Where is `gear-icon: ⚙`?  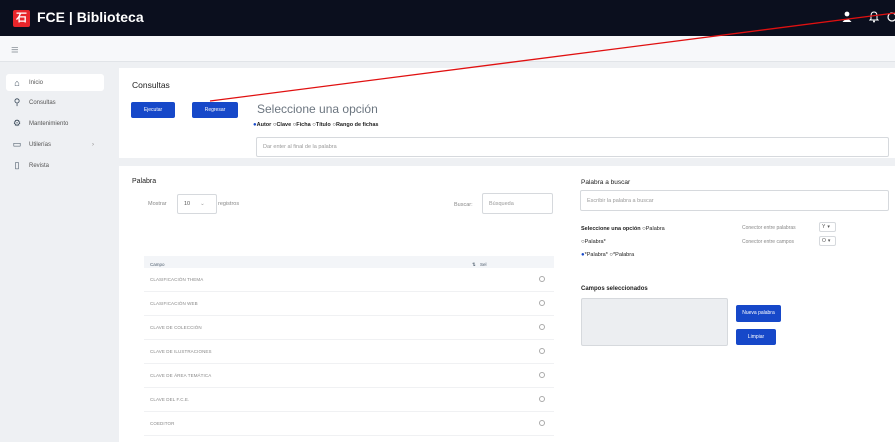
gear-icon: ⚙ is located at coordinates (17, 123).